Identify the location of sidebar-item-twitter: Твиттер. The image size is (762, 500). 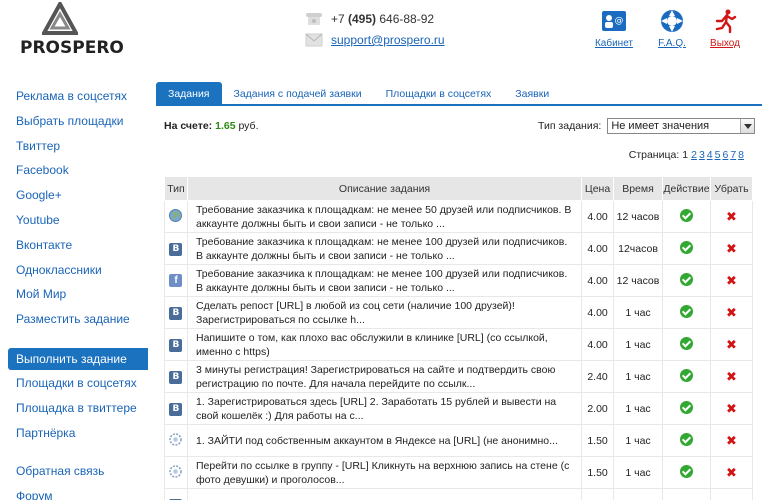
(74, 146).